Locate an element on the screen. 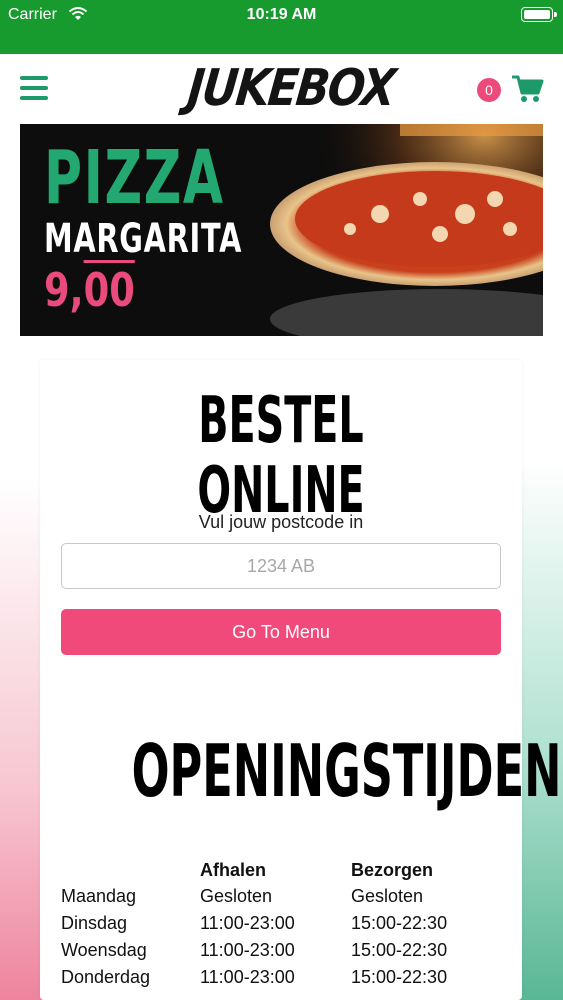 The image size is (563, 1000). battery-icon is located at coordinates (539, 14).